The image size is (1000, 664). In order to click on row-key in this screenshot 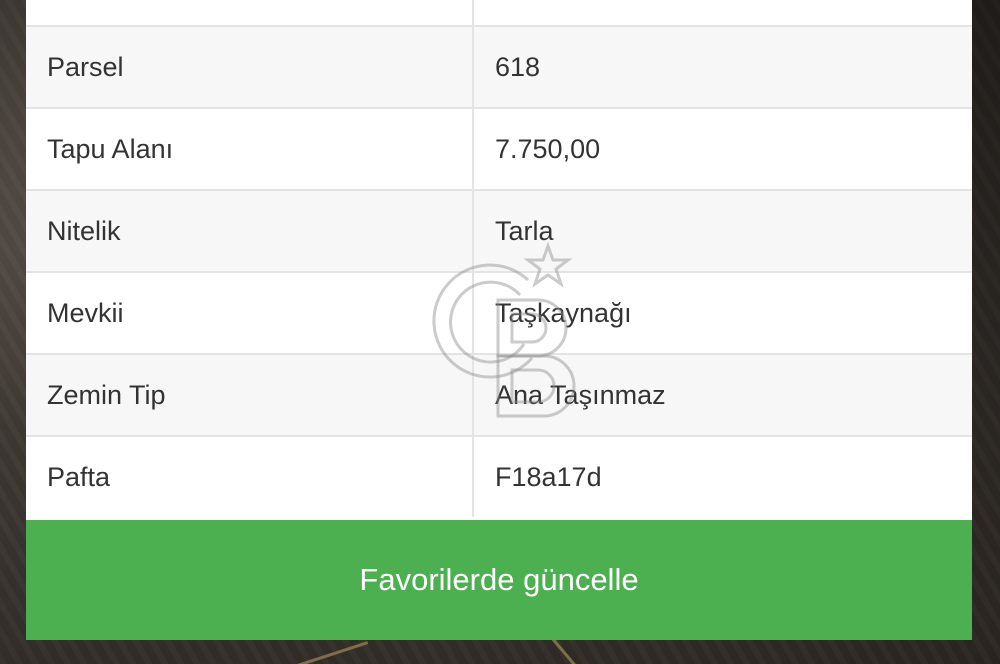, I will do `click(250, 13)`.